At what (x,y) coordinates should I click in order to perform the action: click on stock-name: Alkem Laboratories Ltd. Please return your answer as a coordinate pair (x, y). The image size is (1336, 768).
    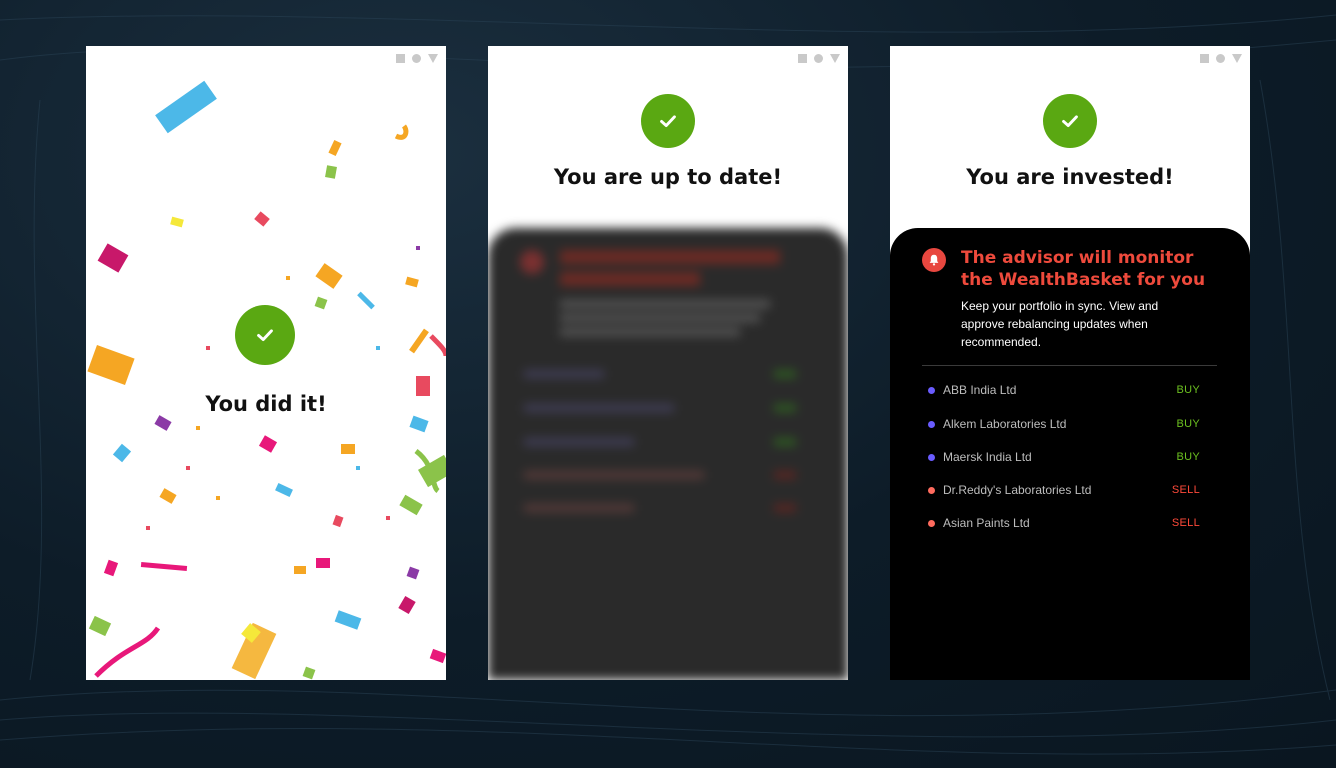
    Looking at the image, I should click on (1005, 424).